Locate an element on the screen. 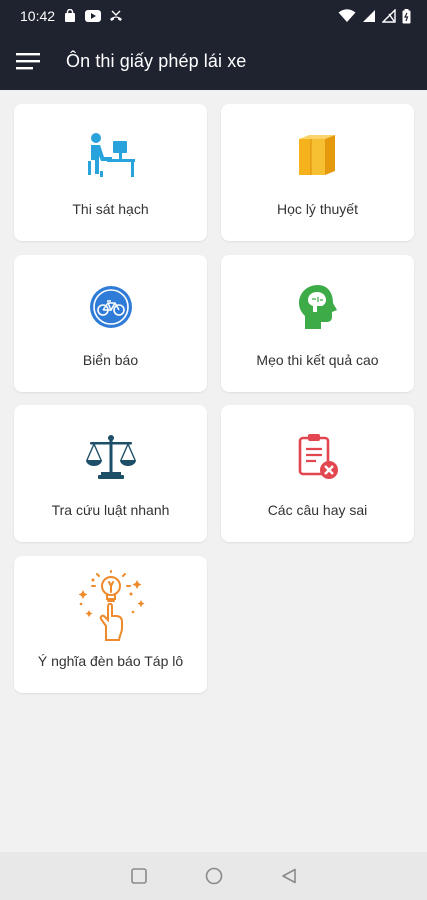  card-meo-thi: Mẹo thi kết quả cao is located at coordinates (317, 323).